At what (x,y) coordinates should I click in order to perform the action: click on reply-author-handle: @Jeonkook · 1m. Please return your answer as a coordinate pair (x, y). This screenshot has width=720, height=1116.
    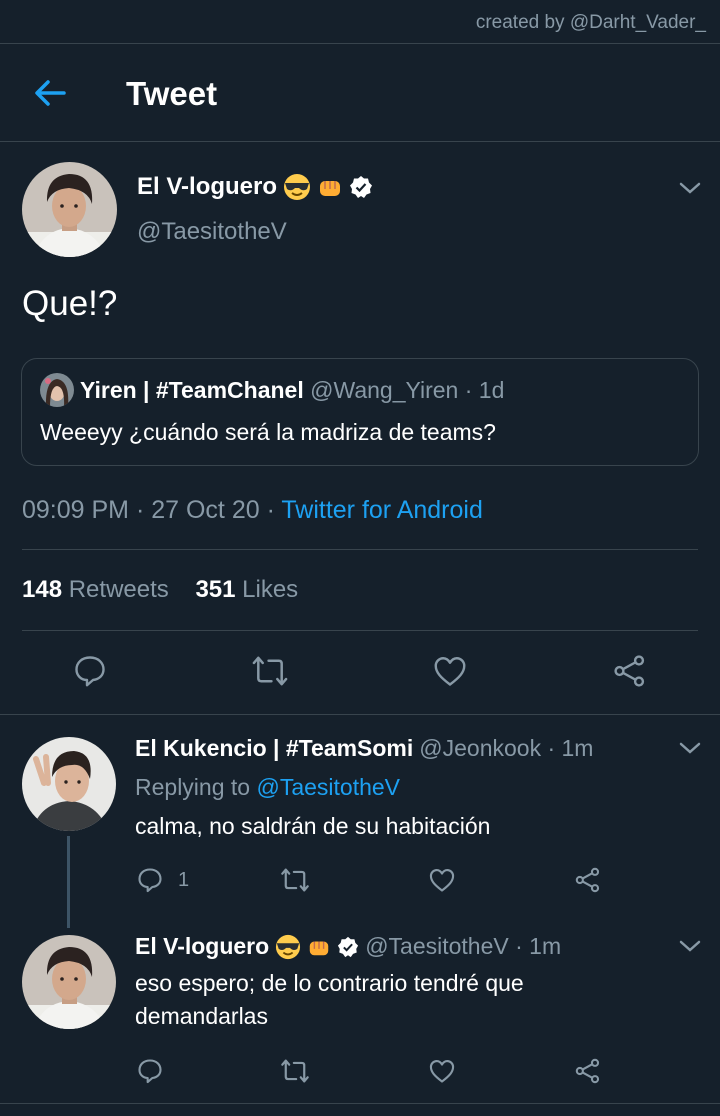
    Looking at the image, I should click on (506, 748).